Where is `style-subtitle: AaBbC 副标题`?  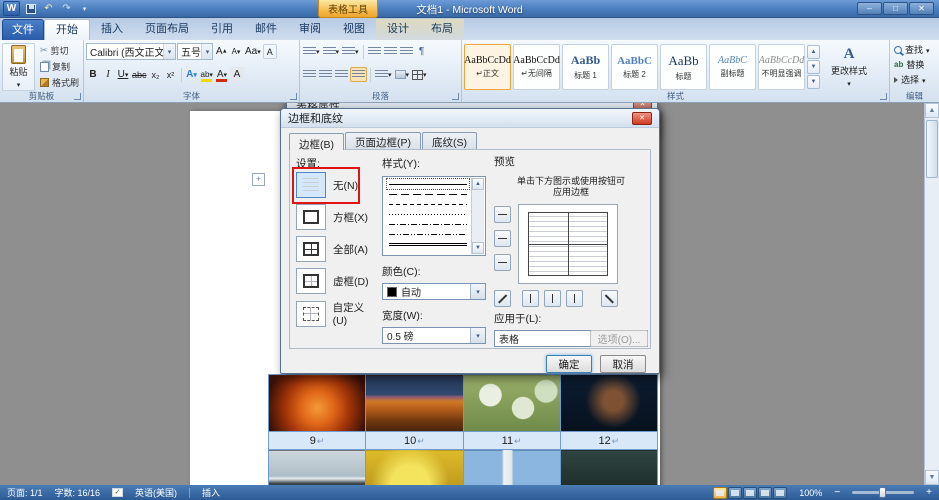
style-subtitle: AaBbC 副标题 is located at coordinates (732, 67).